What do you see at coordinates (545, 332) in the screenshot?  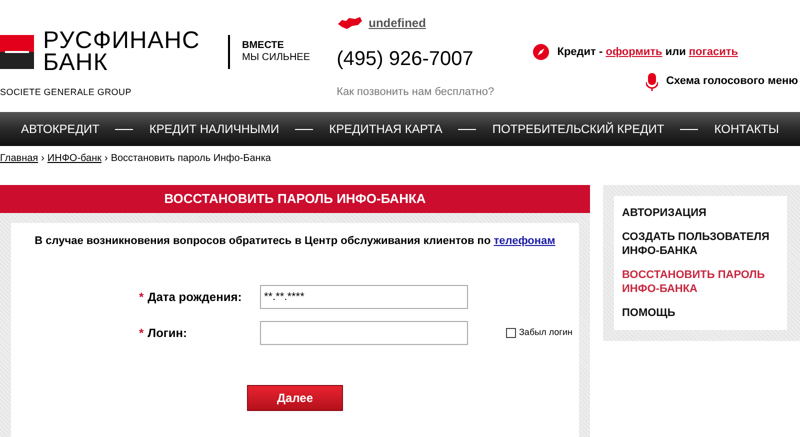 I see `checkbox-label: Забыл логин` at bounding box center [545, 332].